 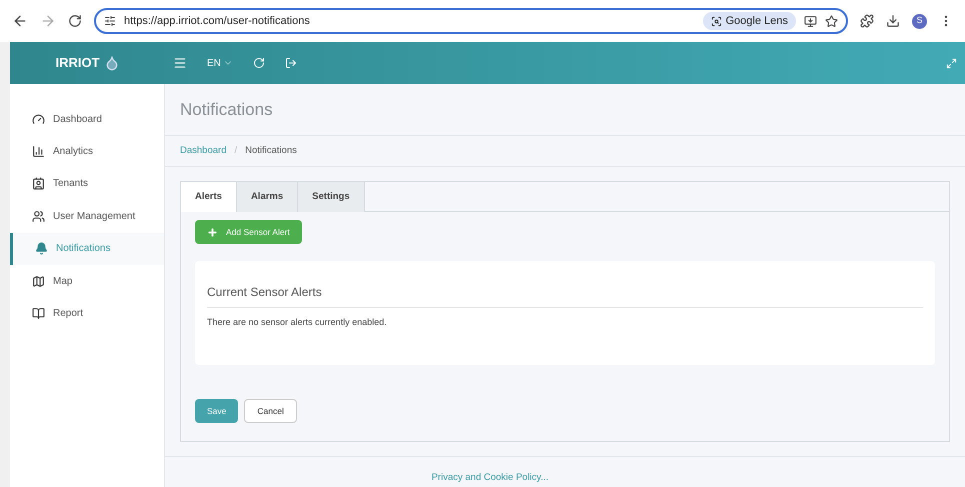 What do you see at coordinates (77, 63) in the screenshot?
I see `logo-text: IRRIOT` at bounding box center [77, 63].